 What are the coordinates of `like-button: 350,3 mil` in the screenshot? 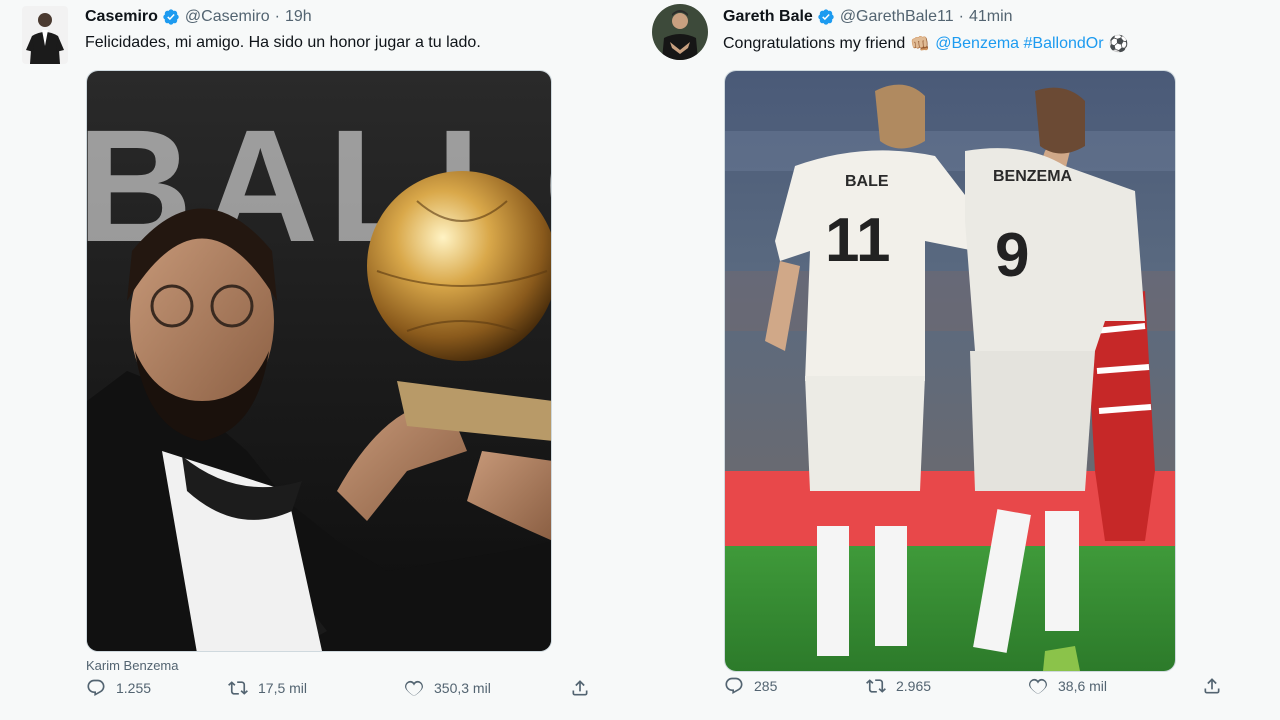 It's located at (447, 688).